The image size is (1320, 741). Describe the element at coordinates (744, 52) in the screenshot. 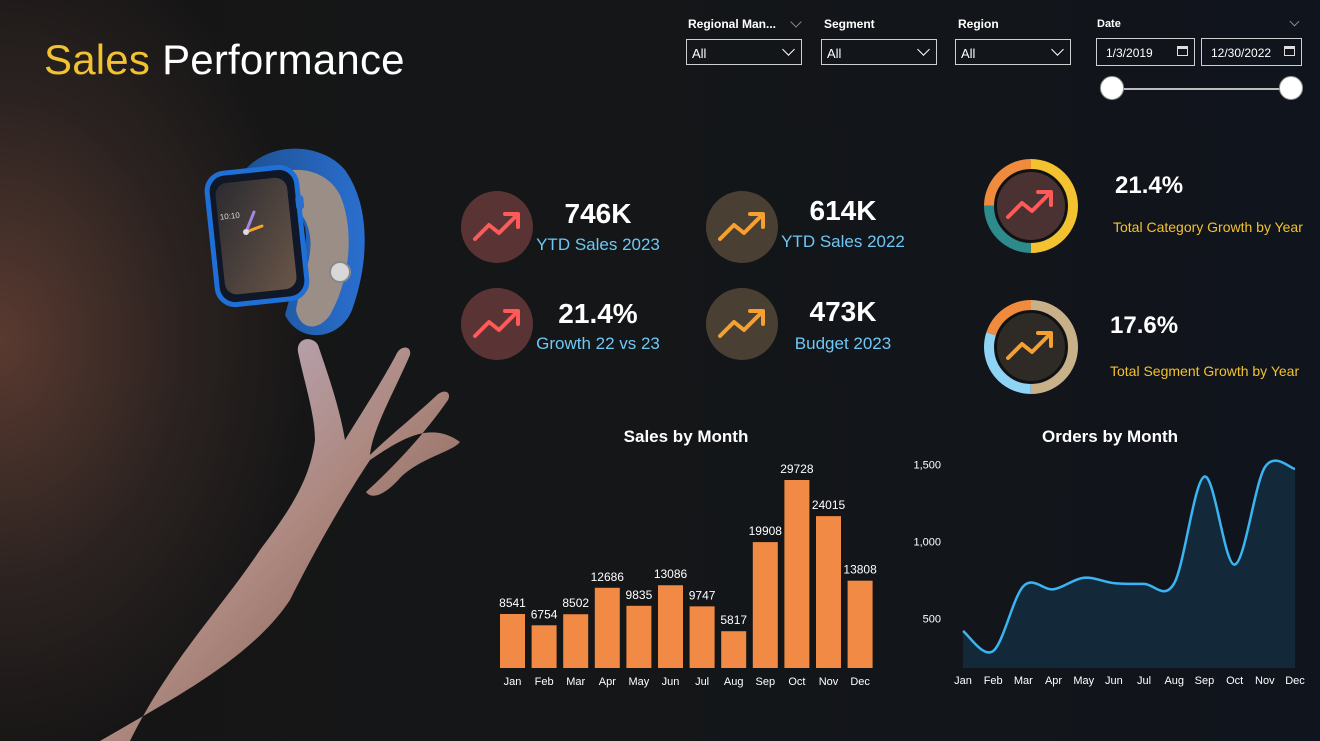

I see `regional-manager-dropdown: All` at that location.